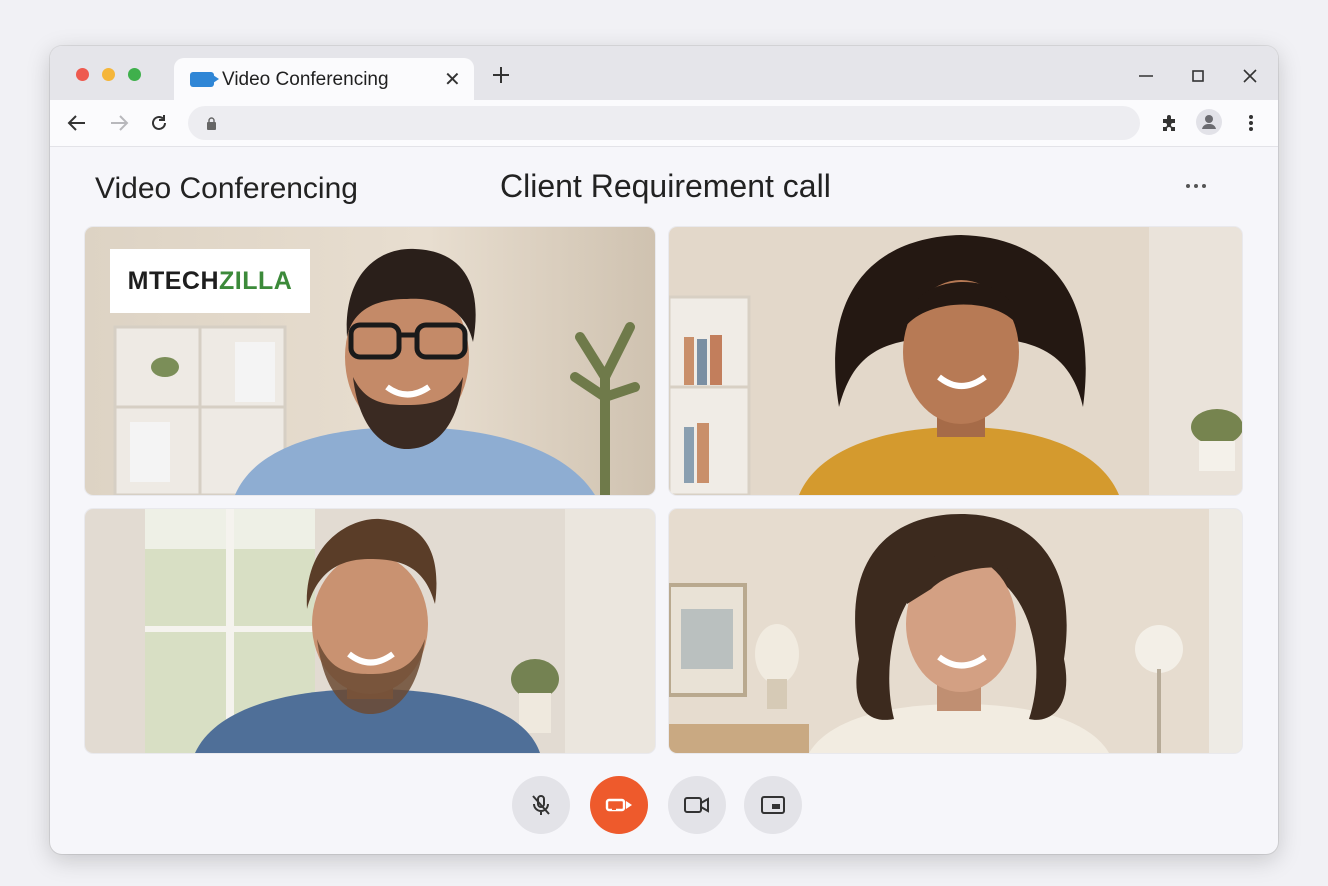 This screenshot has width=1328, height=886. What do you see at coordinates (134, 74) in the screenshot?
I see `maximize-window-dot` at bounding box center [134, 74].